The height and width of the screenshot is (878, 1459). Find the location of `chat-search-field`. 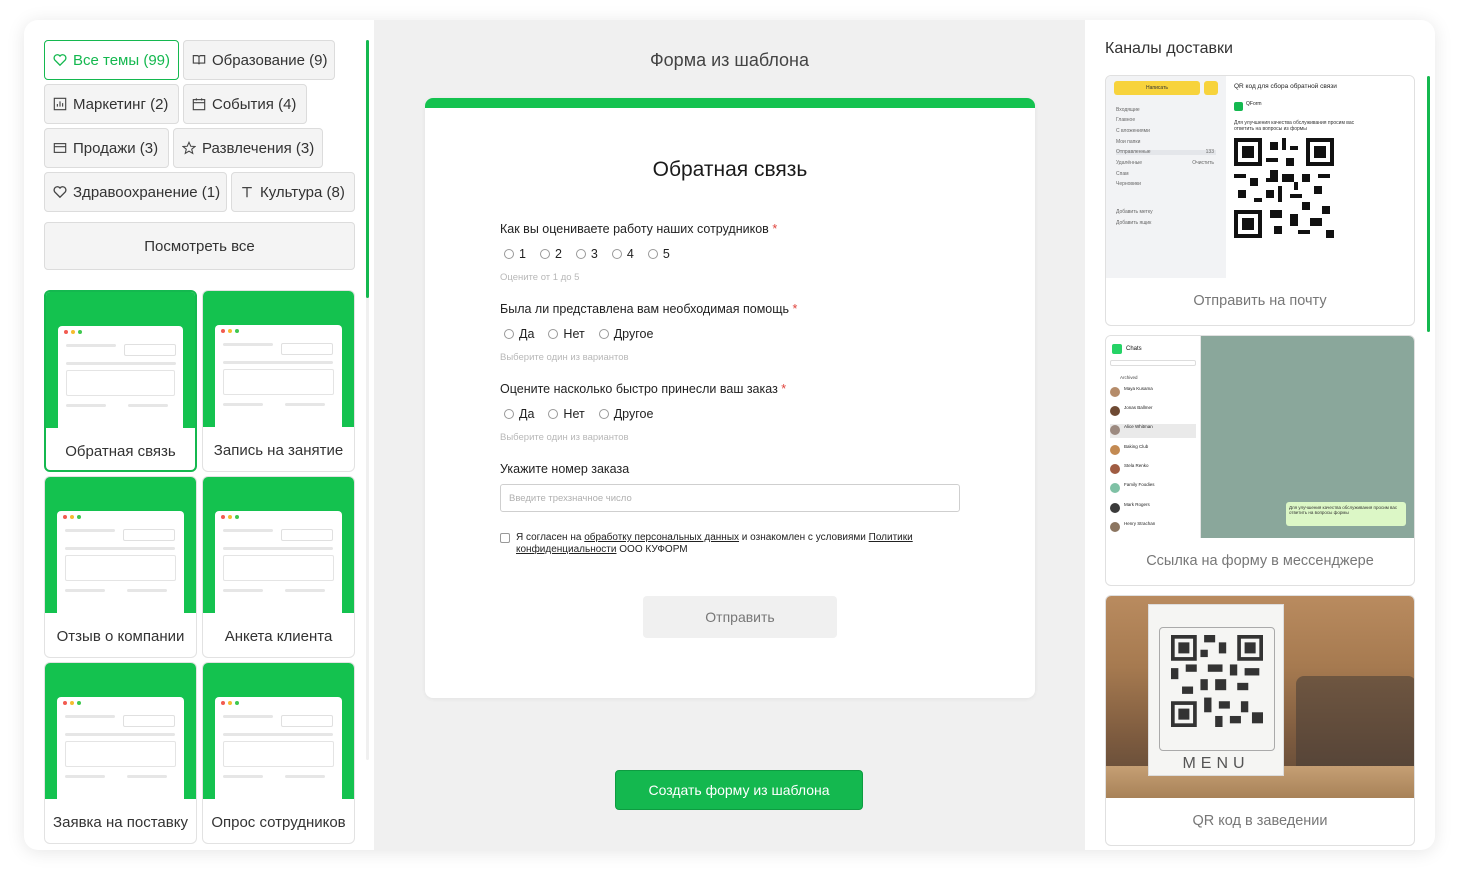

chat-search-field is located at coordinates (1153, 363).